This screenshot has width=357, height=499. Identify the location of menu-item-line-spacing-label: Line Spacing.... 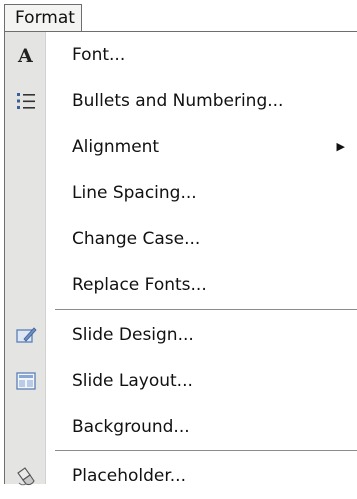
(134, 193).